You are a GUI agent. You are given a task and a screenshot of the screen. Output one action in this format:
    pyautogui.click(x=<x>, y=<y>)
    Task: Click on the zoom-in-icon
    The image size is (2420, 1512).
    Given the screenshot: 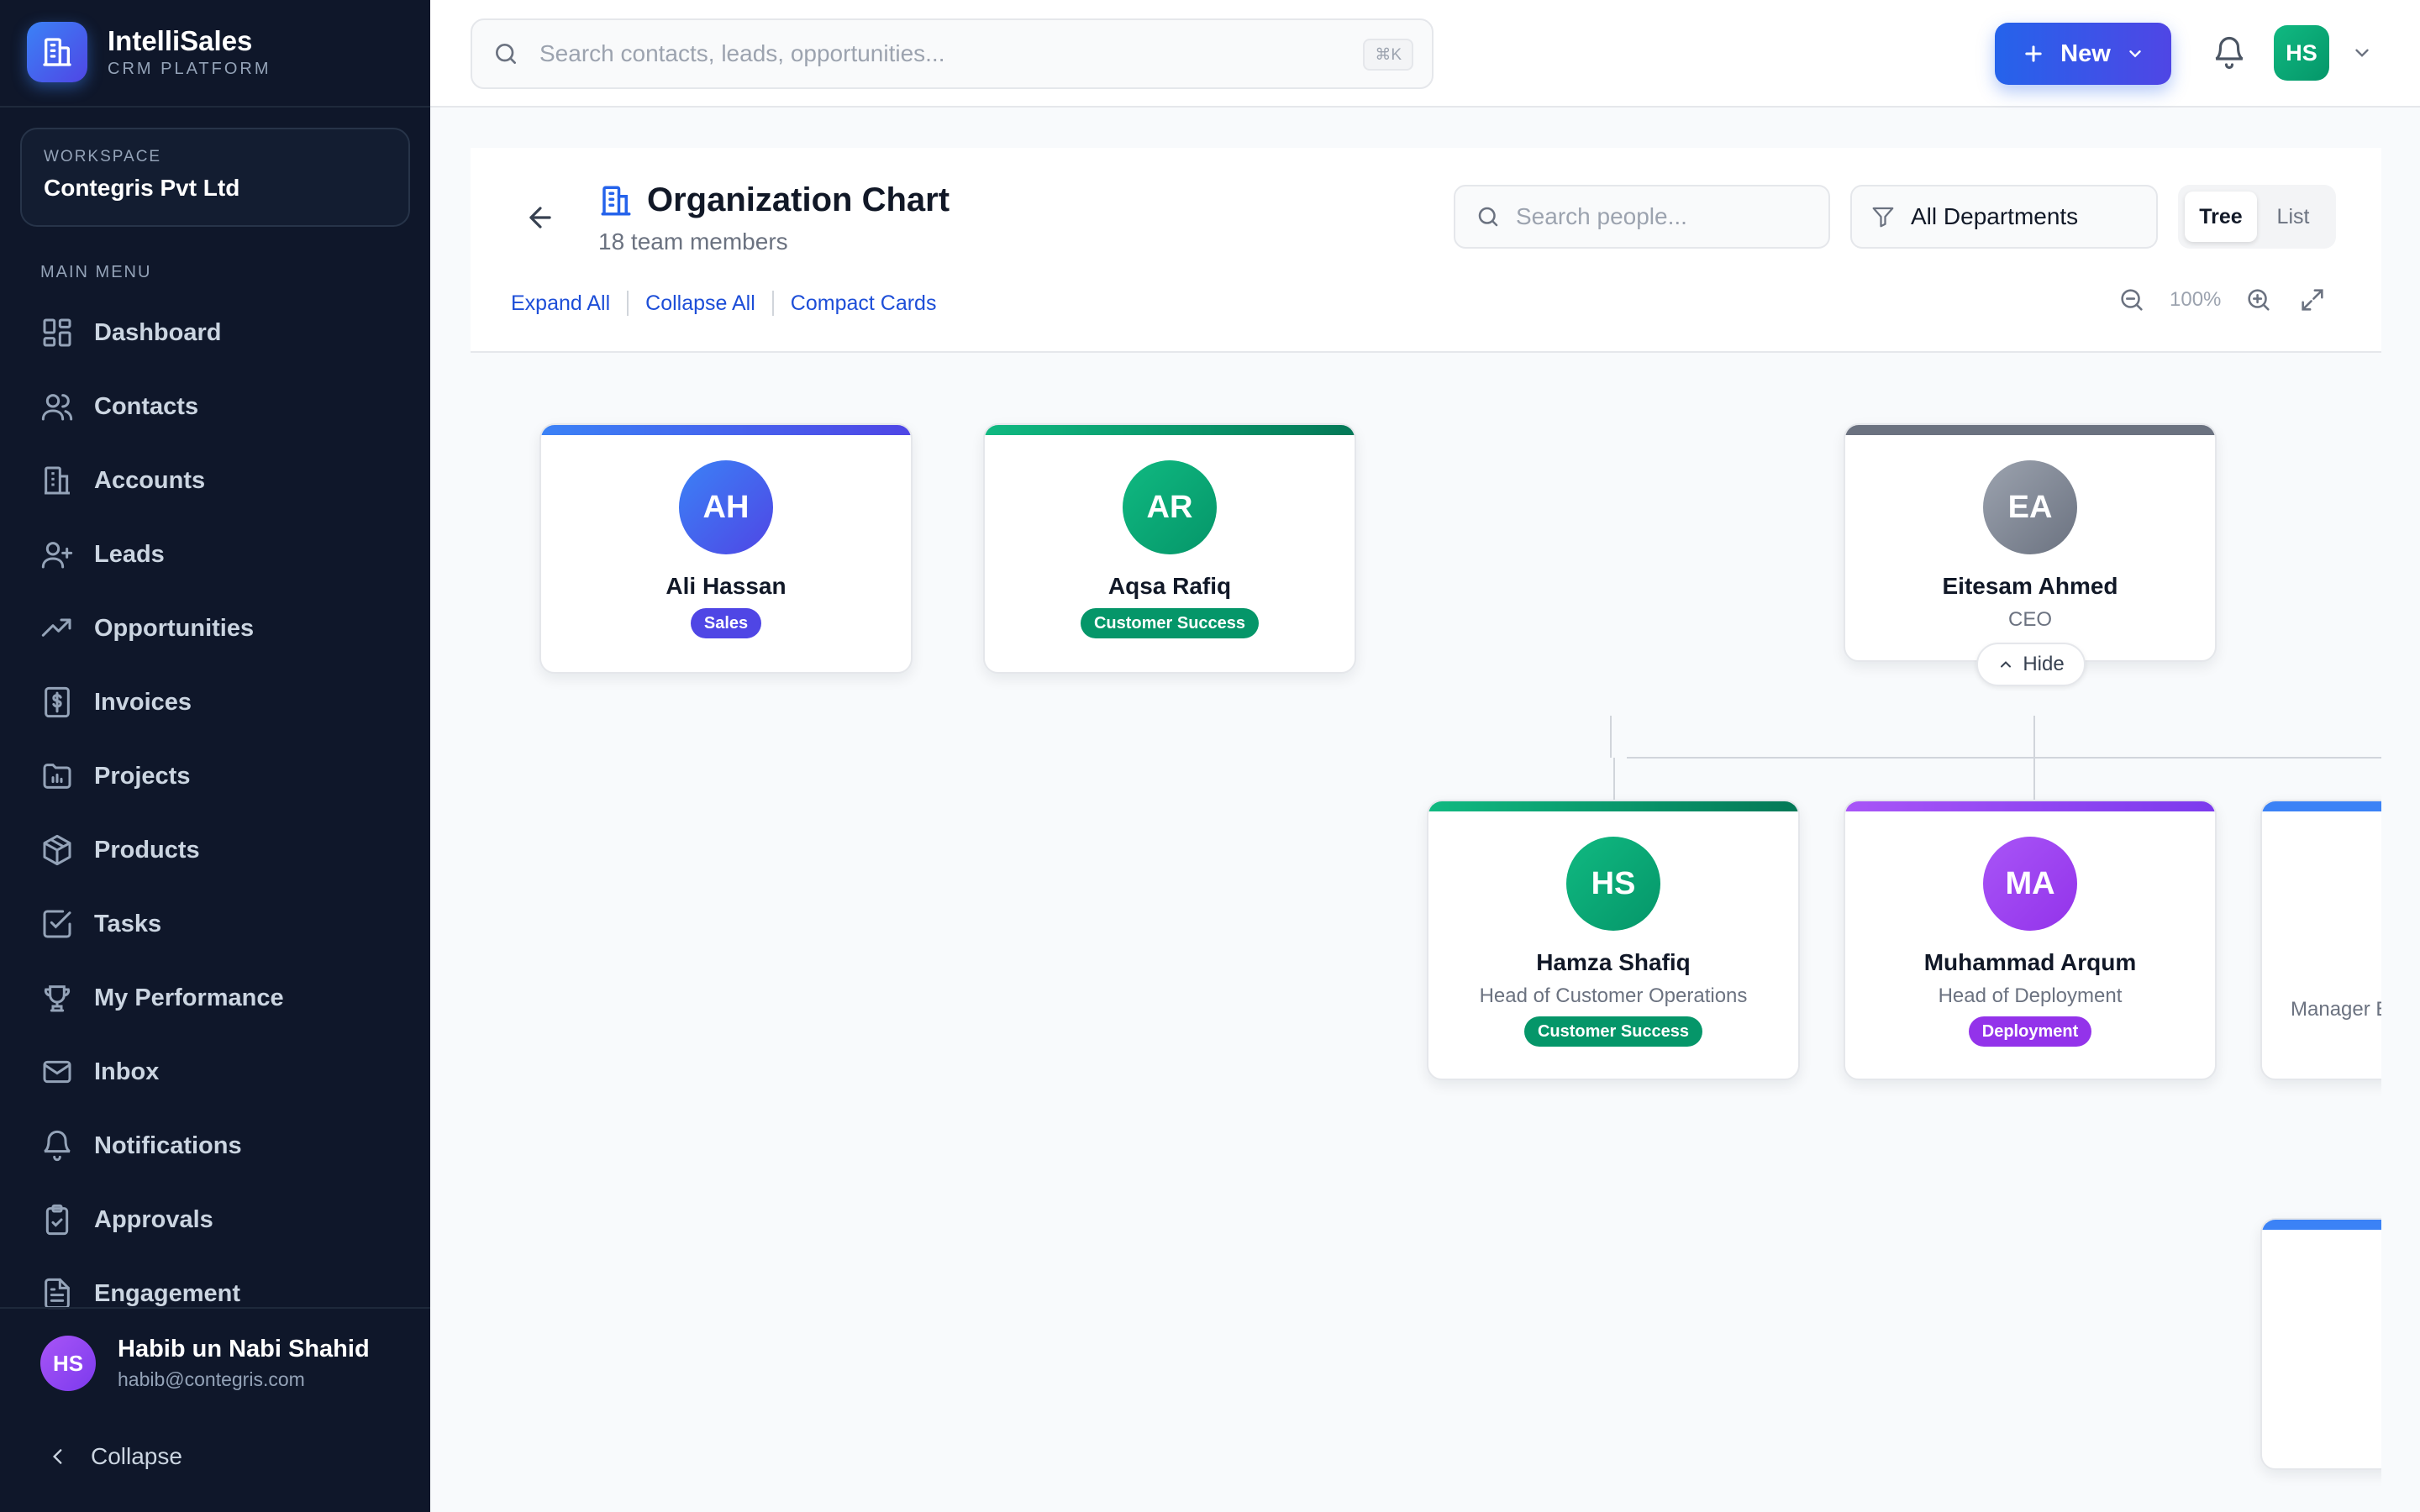 What is the action you would take?
    pyautogui.click(x=2258, y=300)
    